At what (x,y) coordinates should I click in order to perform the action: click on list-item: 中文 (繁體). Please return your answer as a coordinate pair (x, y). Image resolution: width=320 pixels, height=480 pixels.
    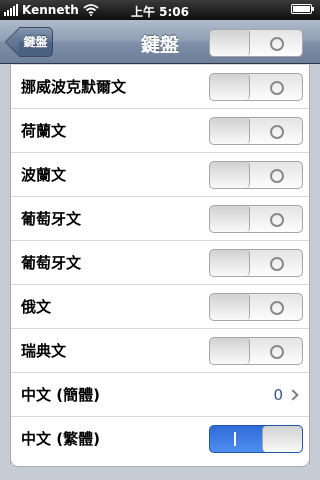
    Looking at the image, I should click on (160, 439).